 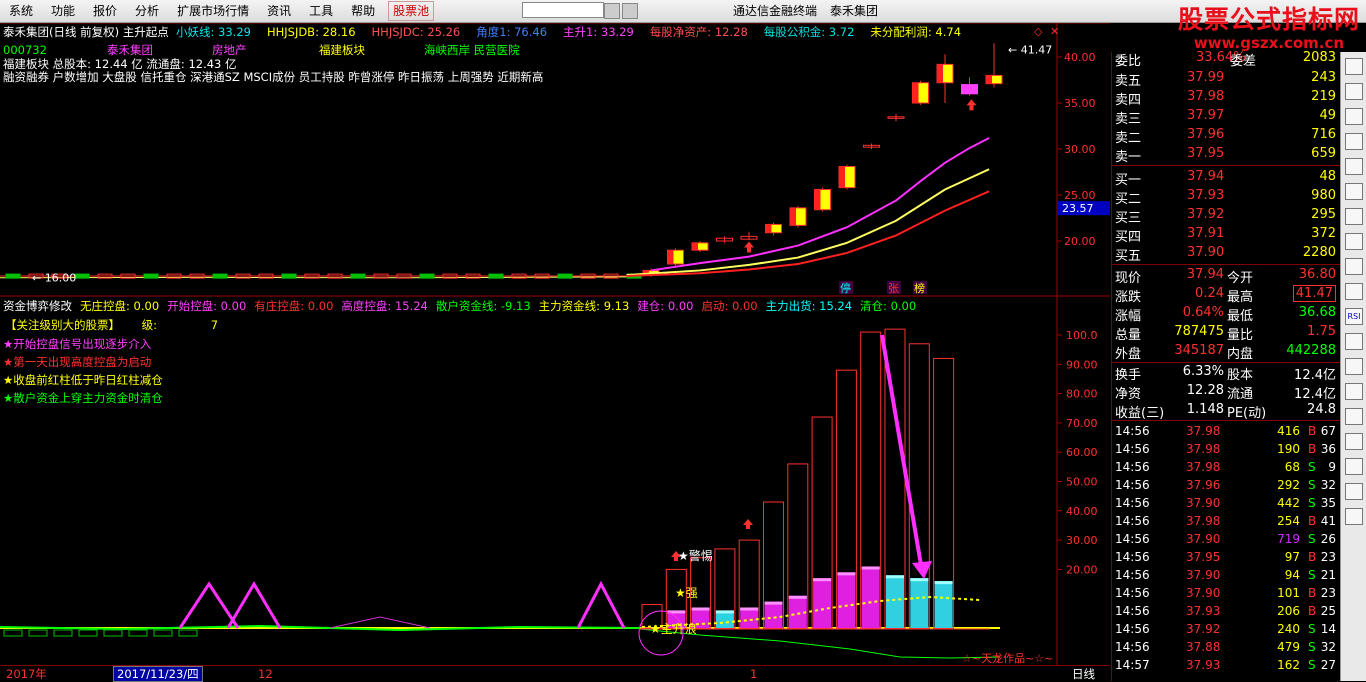 I want to click on bid-row: 买二 37.93 980, so click(x=1226, y=197).